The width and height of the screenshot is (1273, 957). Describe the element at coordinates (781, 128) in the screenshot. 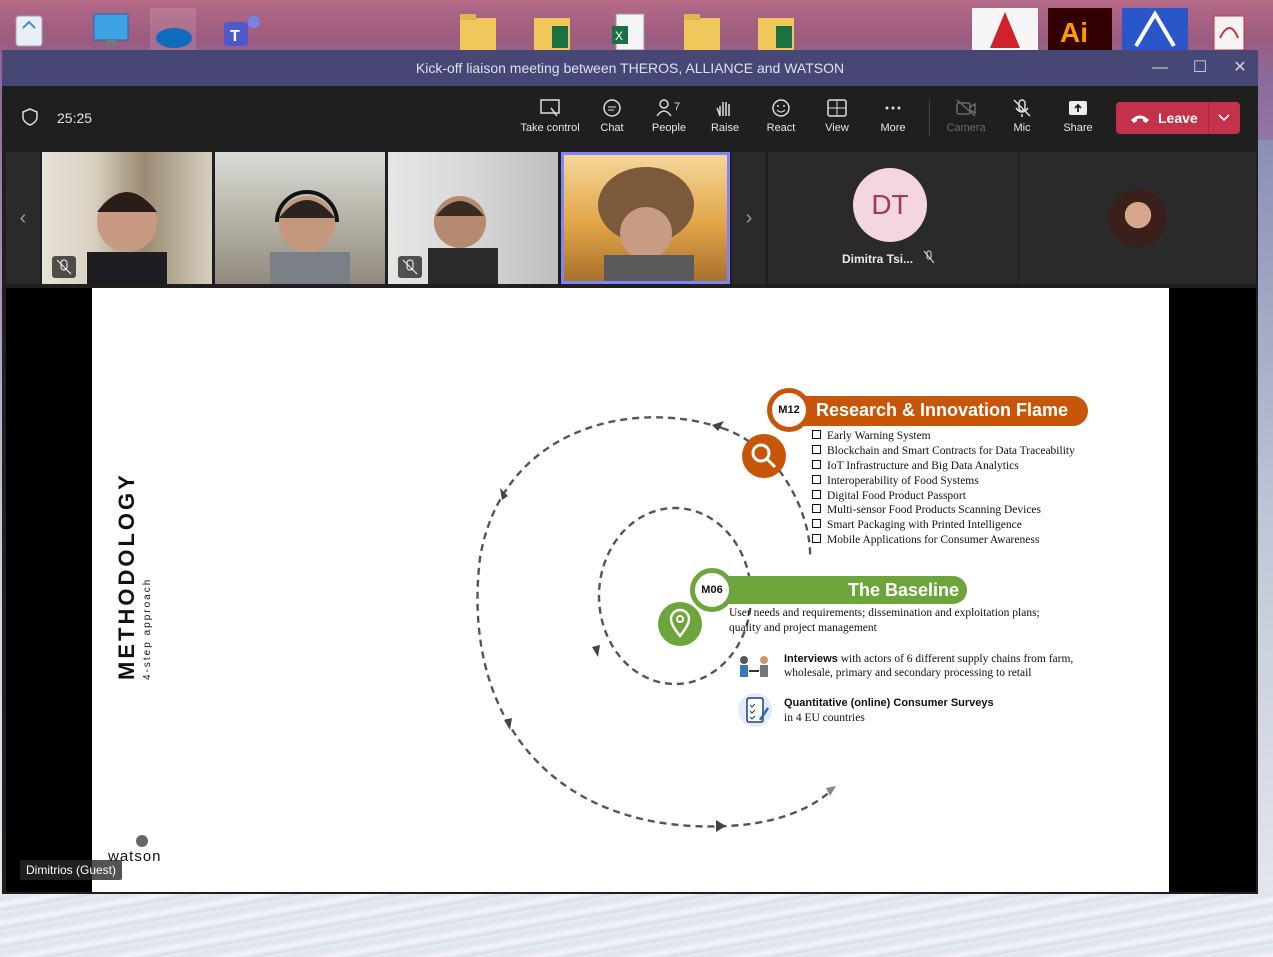

I see `react-label: React` at that location.